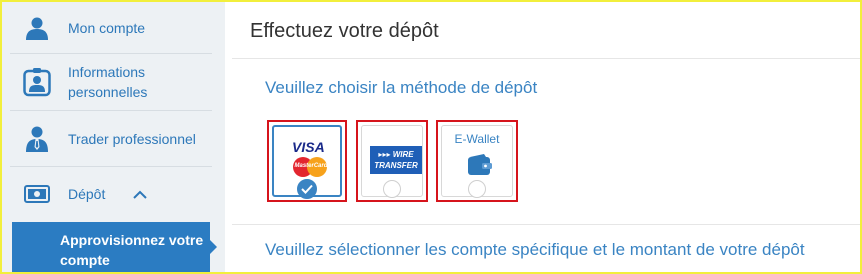 Image resolution: width=862 pixels, height=274 pixels. I want to click on sidebar-item-label: Mon compte, so click(107, 27).